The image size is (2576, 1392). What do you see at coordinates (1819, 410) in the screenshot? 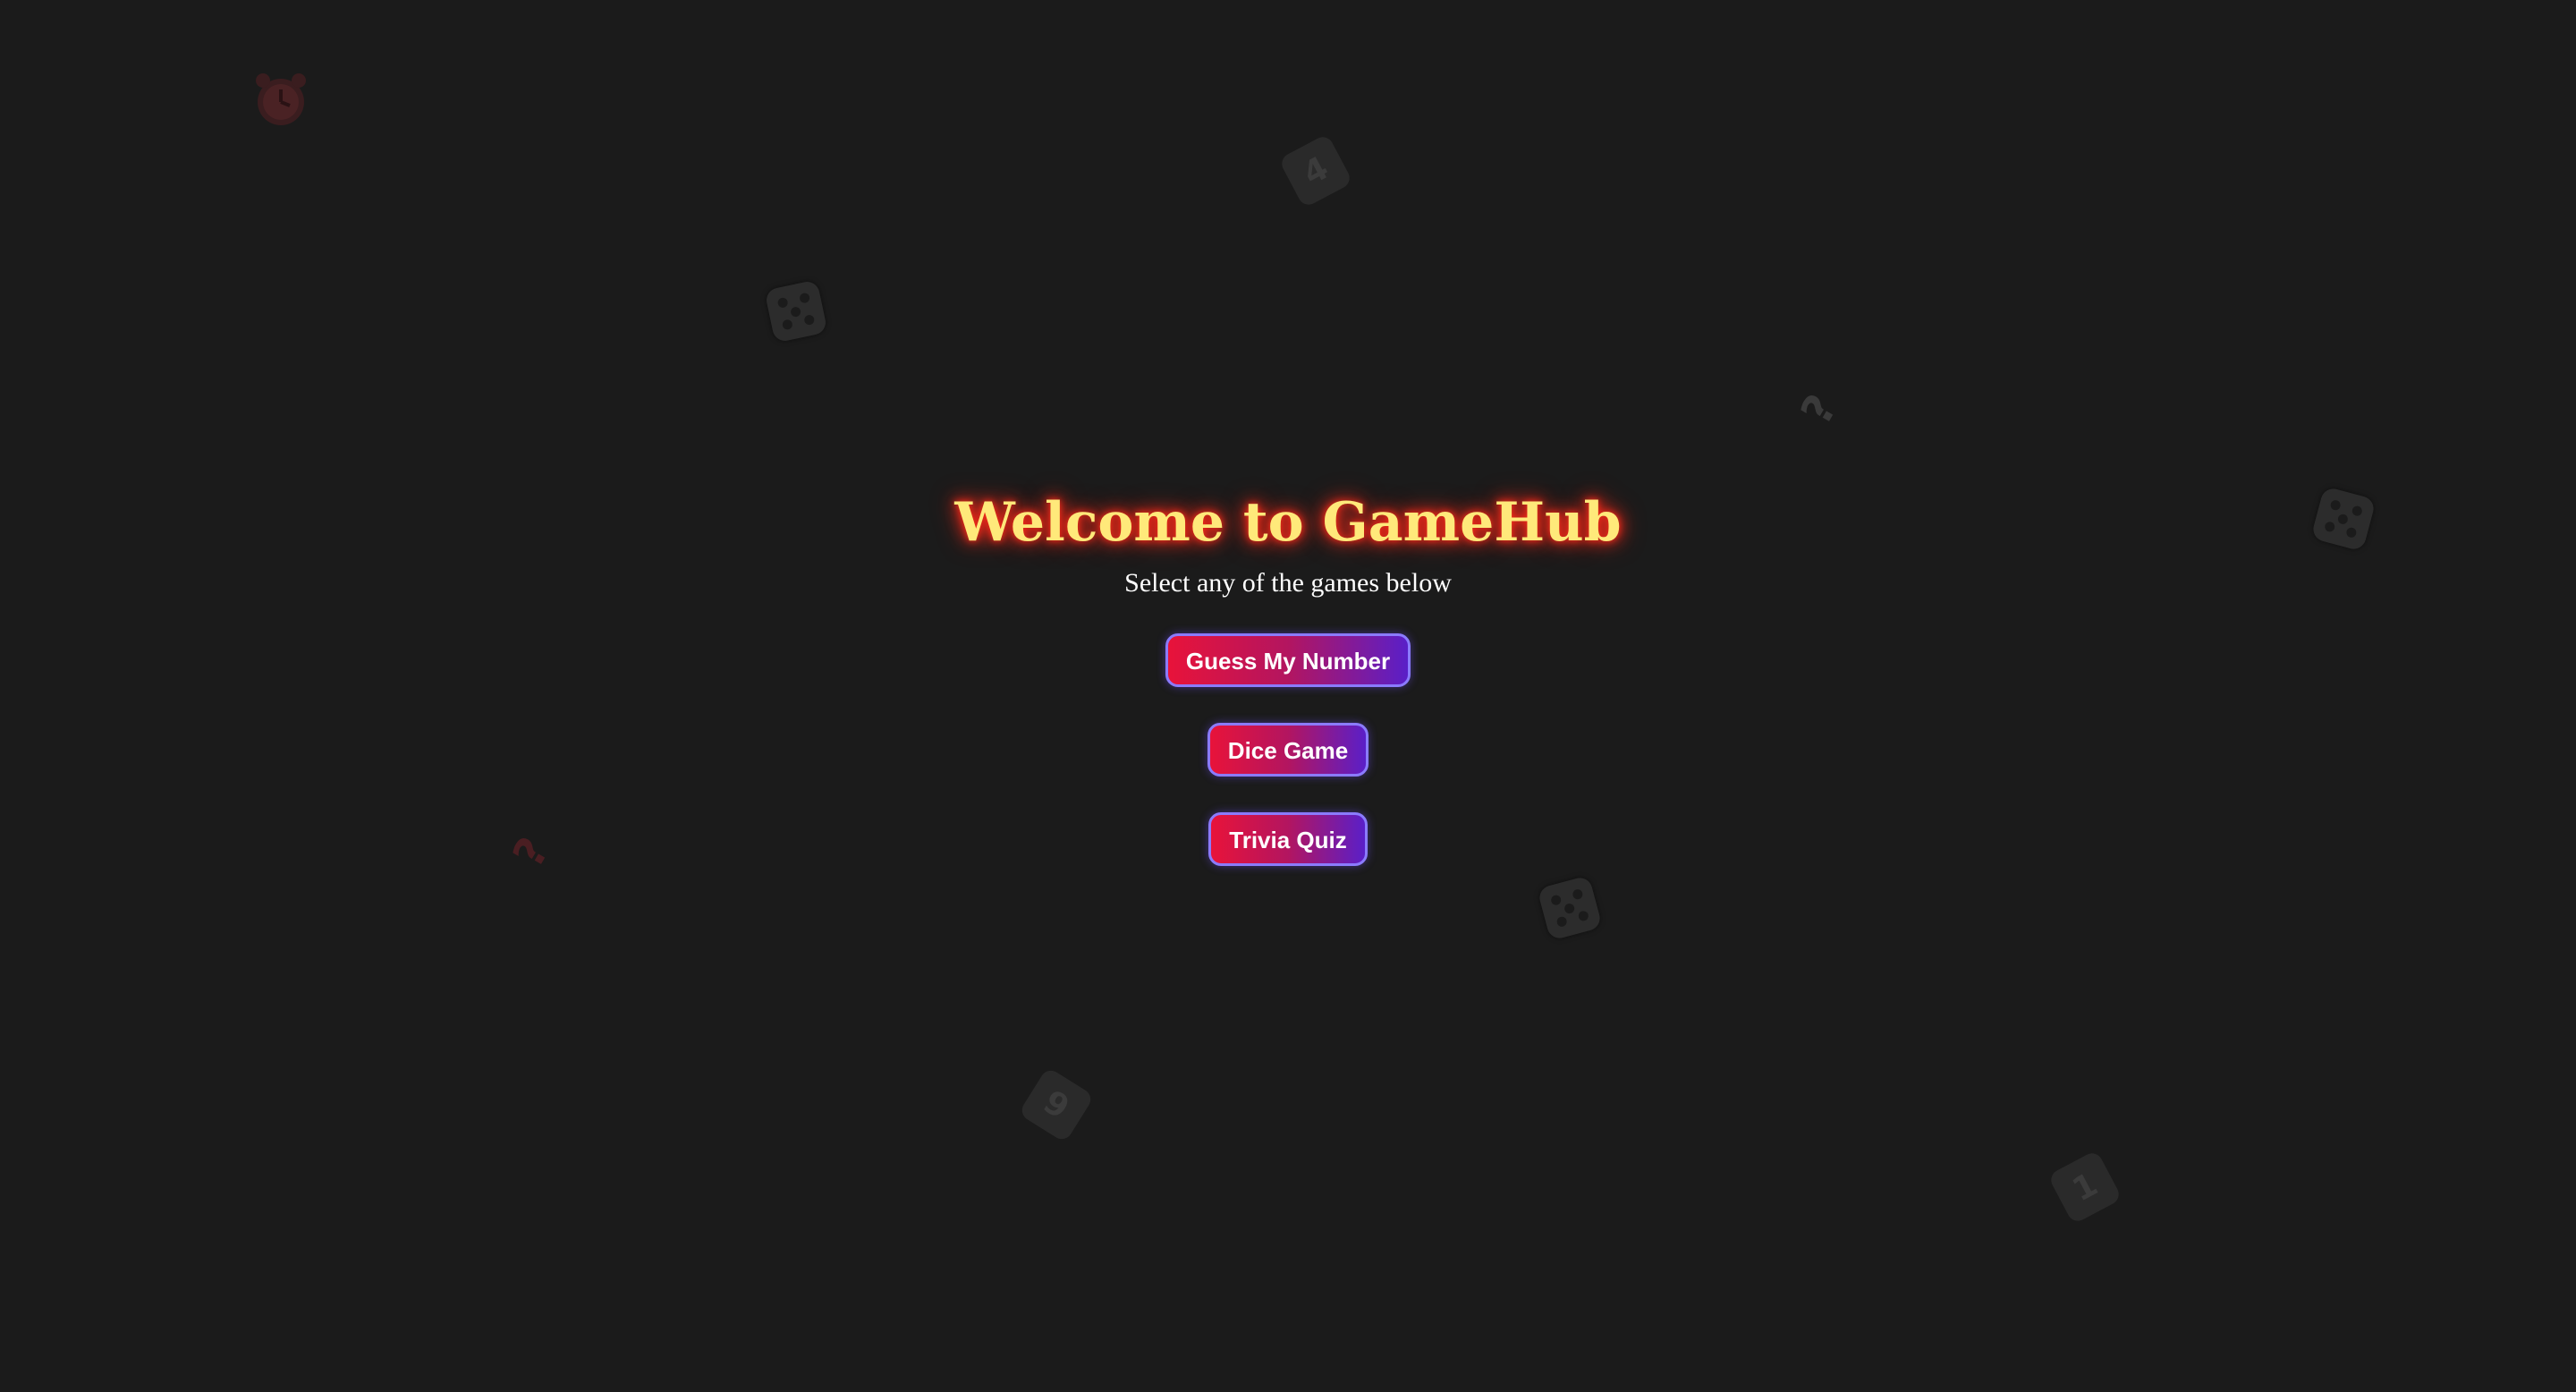
I see `question-mark-icon: ?` at bounding box center [1819, 410].